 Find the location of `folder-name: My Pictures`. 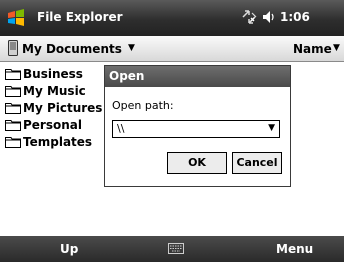

folder-name: My Pictures is located at coordinates (63, 108).